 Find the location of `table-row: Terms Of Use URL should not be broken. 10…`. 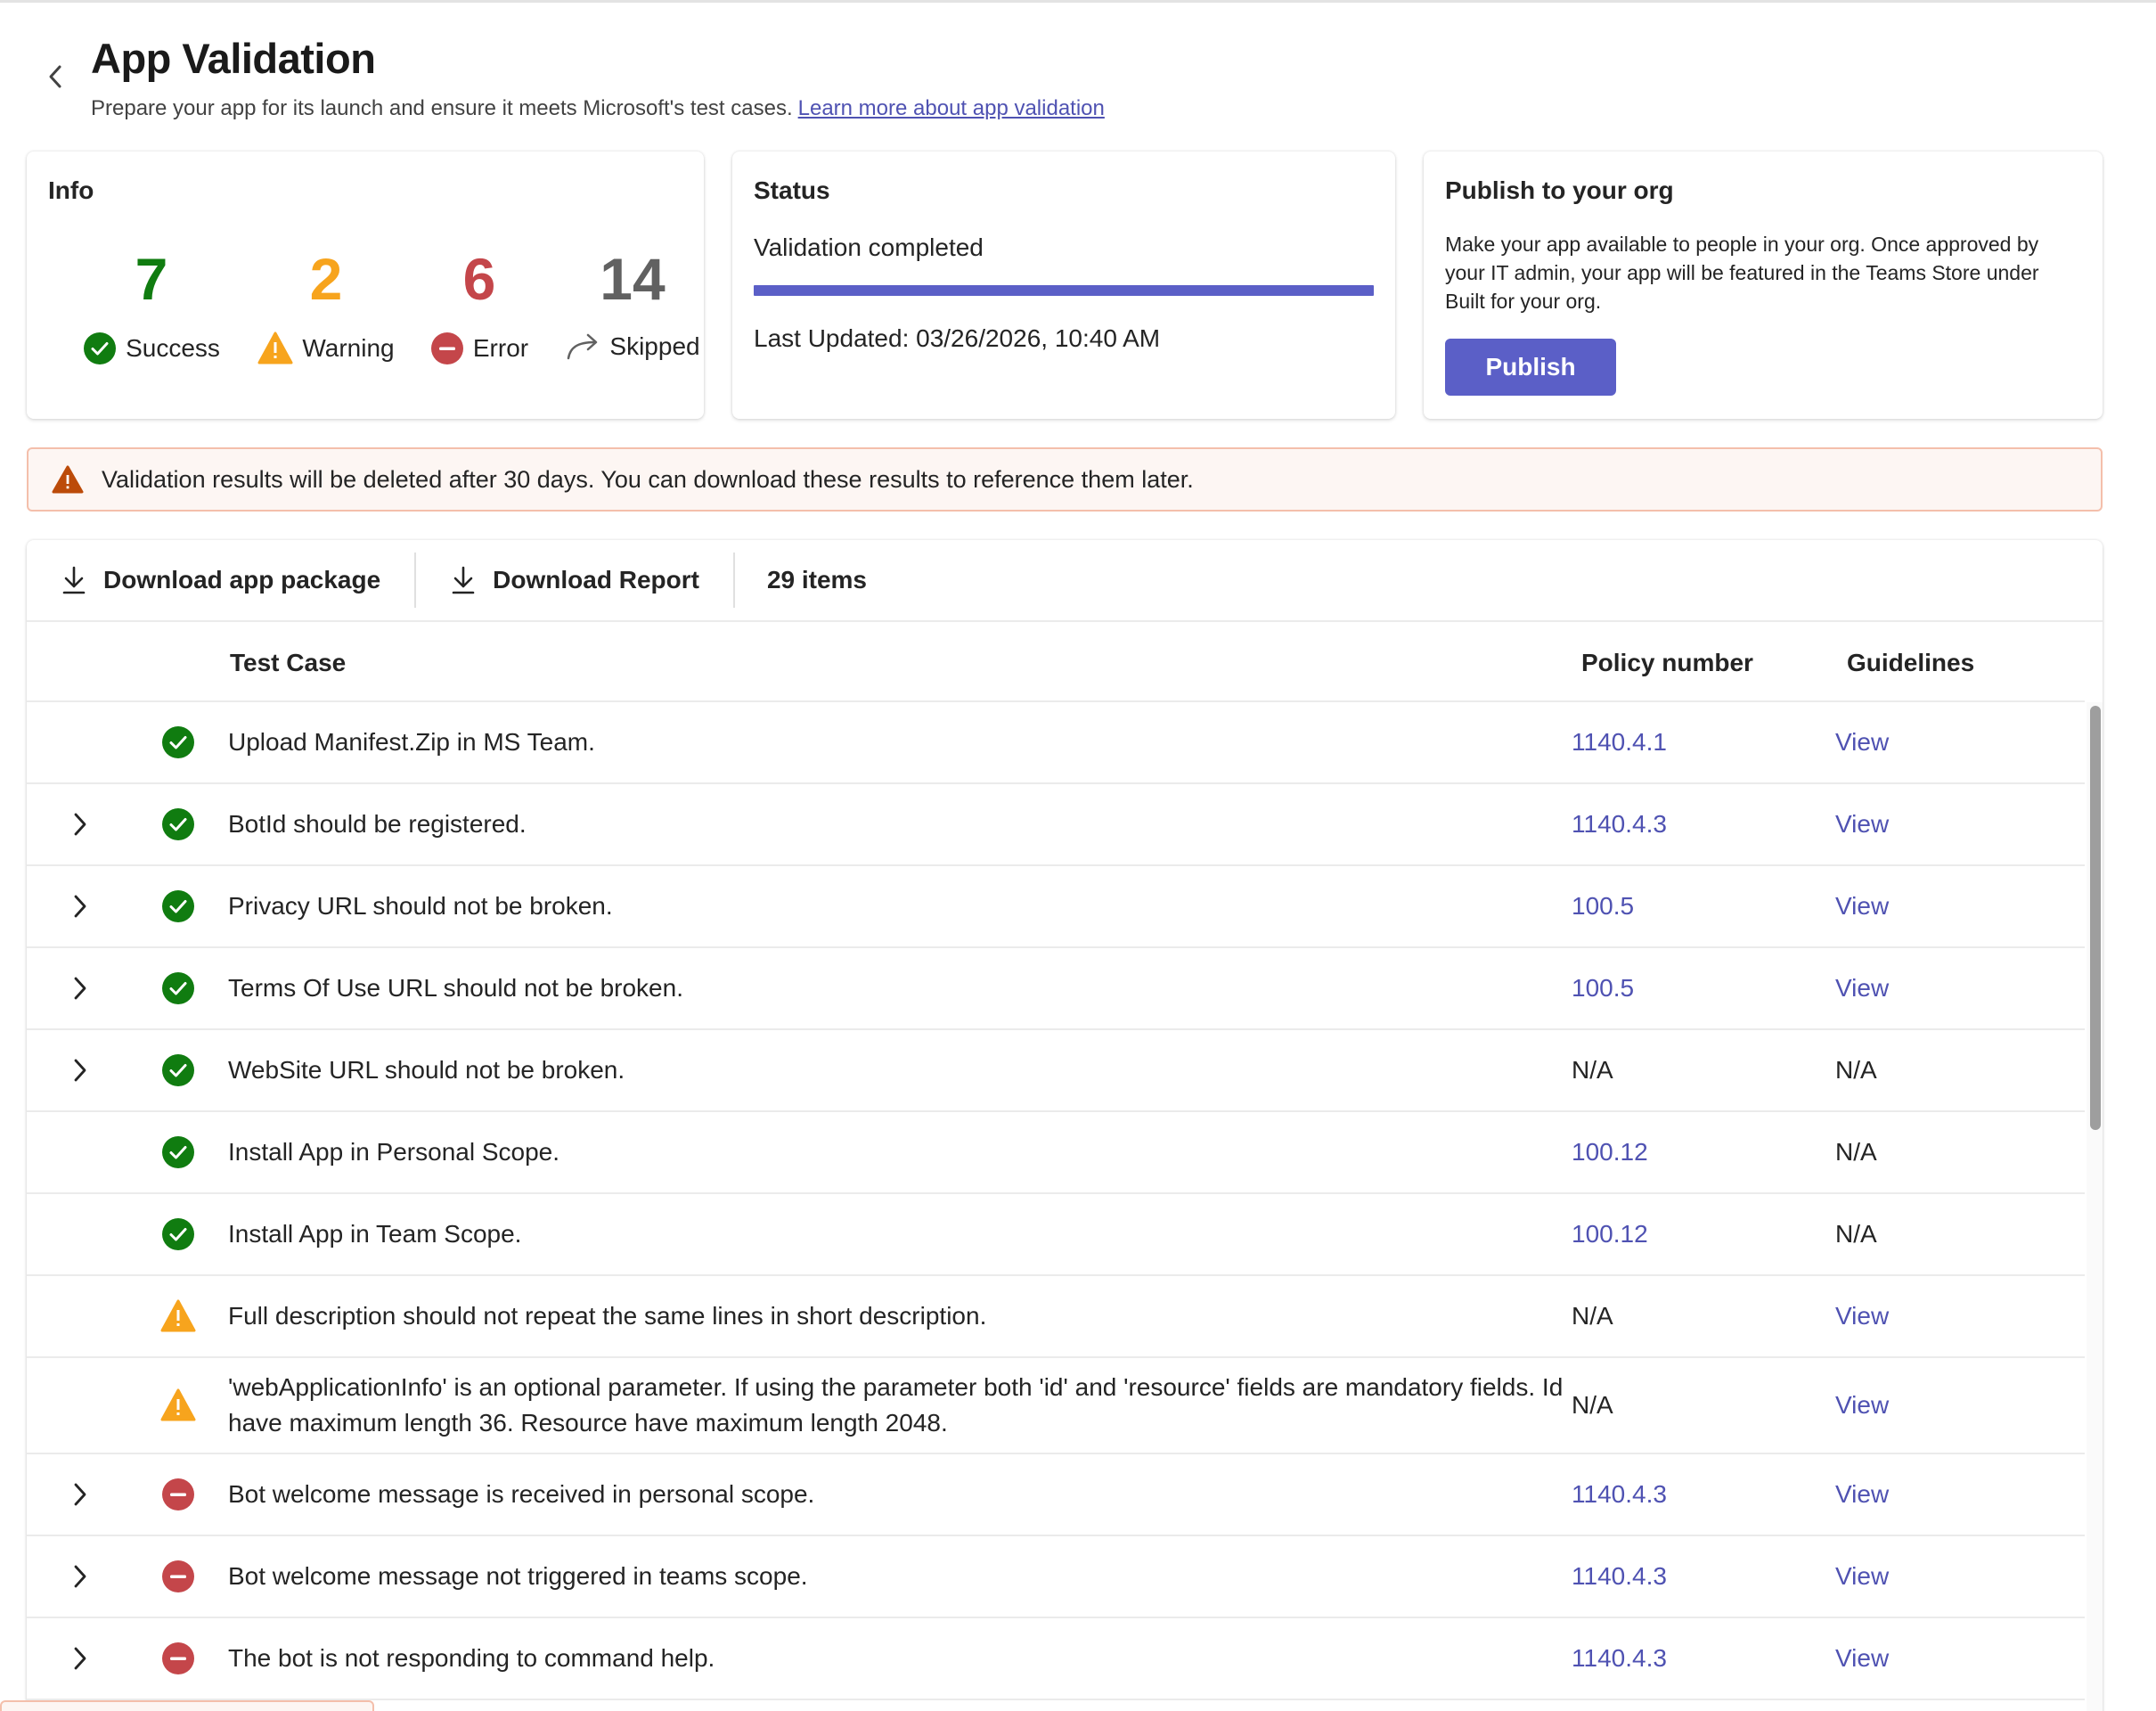

table-row: Terms Of Use URL should not be broken. 10… is located at coordinates (1056, 989).